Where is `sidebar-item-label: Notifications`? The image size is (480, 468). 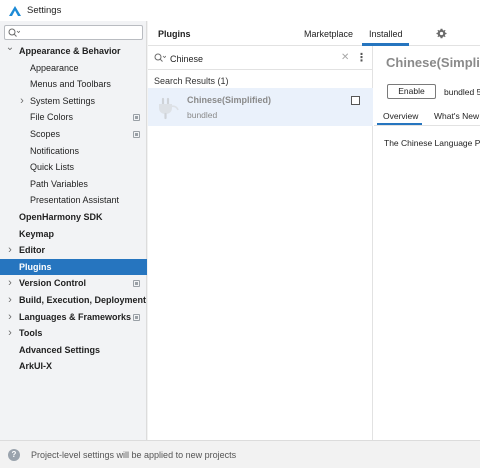
sidebar-item-label: Notifications is located at coordinates (55, 150).